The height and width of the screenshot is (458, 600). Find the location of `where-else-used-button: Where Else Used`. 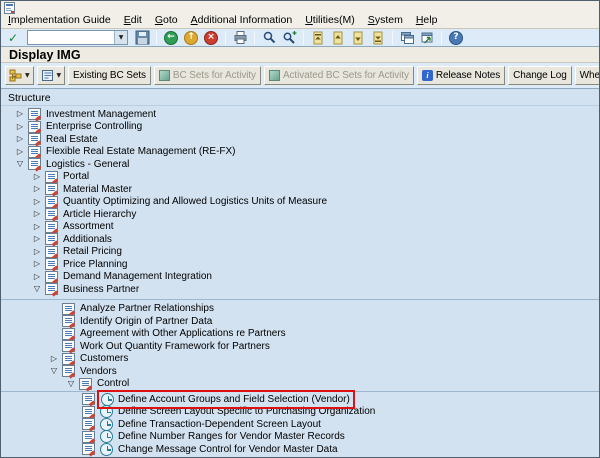

where-else-used-button: Where Else Used is located at coordinates (586, 75).